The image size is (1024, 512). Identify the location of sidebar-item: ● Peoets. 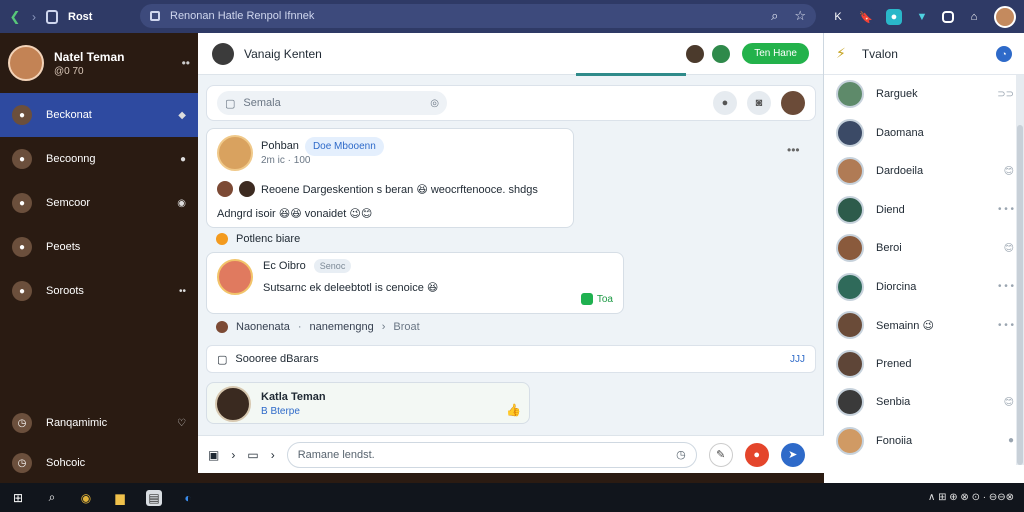
(99, 247).